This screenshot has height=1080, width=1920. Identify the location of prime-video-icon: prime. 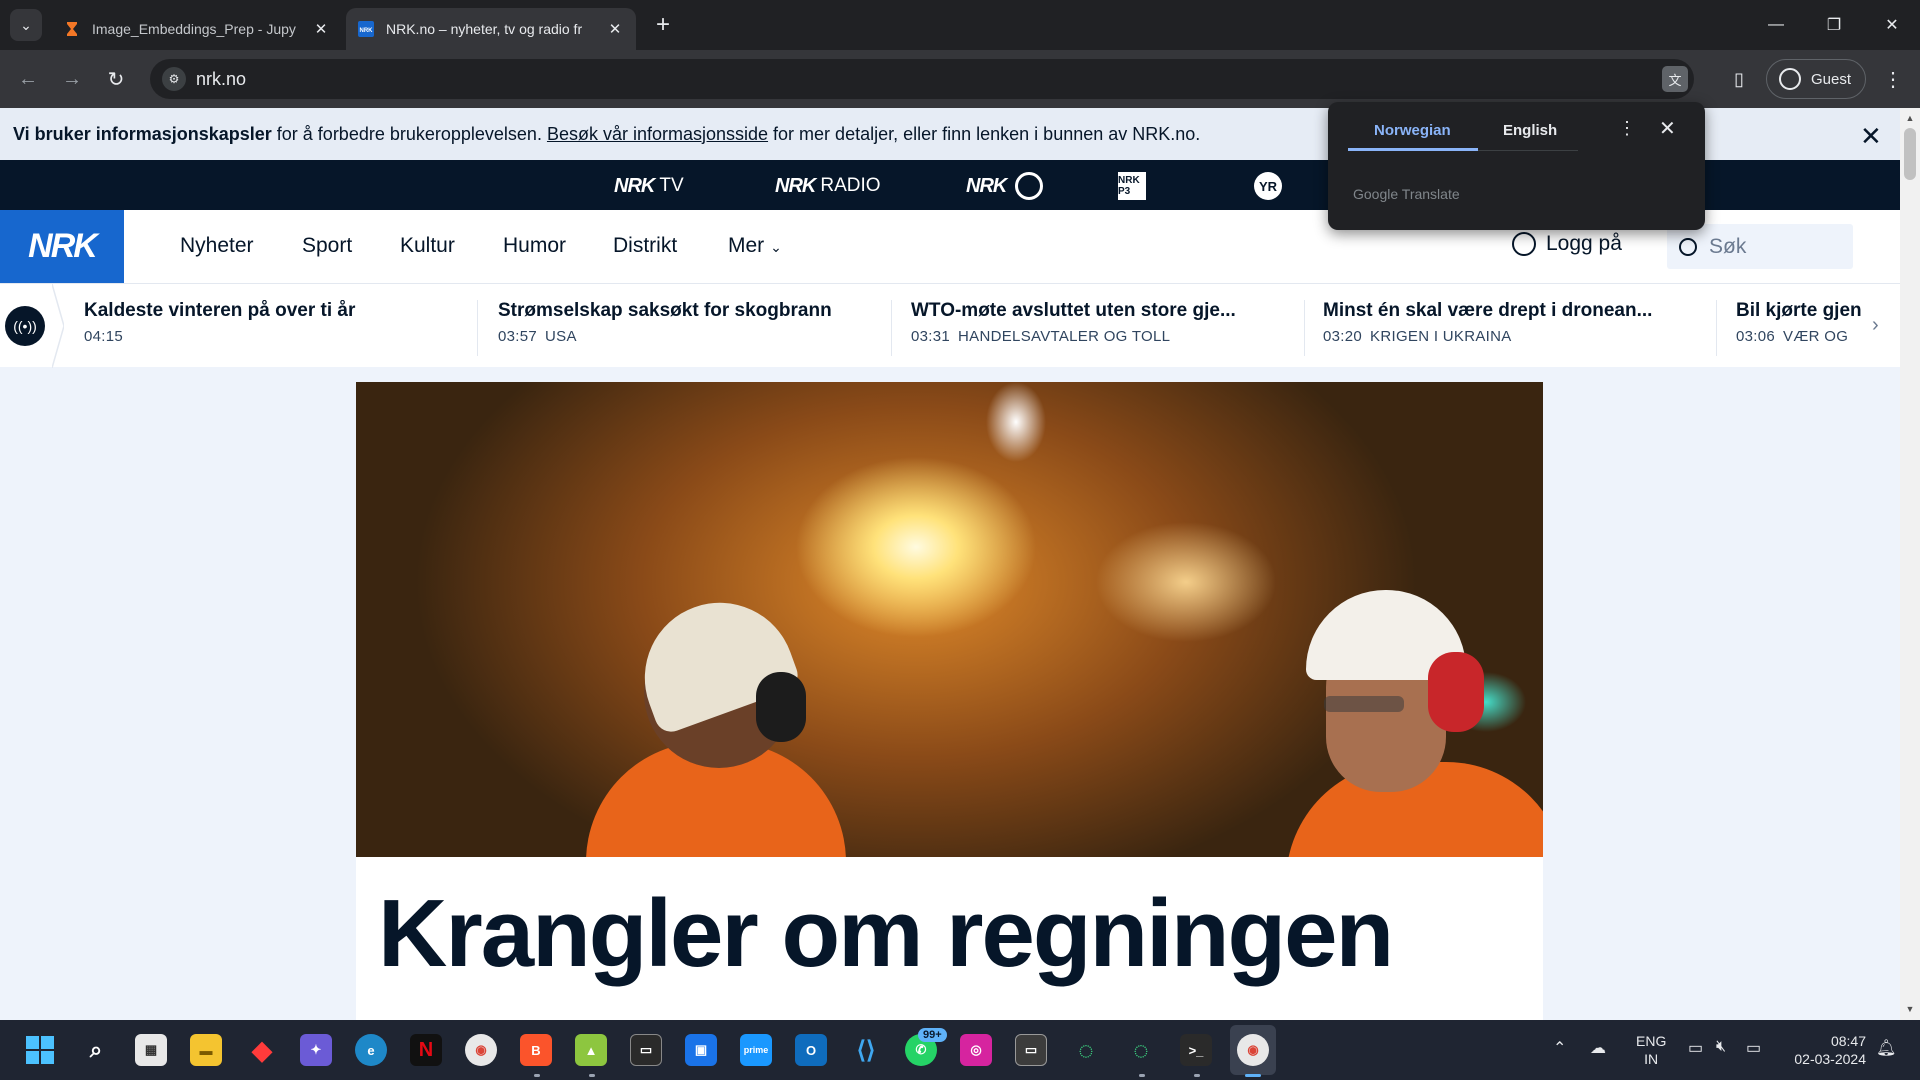
(756, 1050).